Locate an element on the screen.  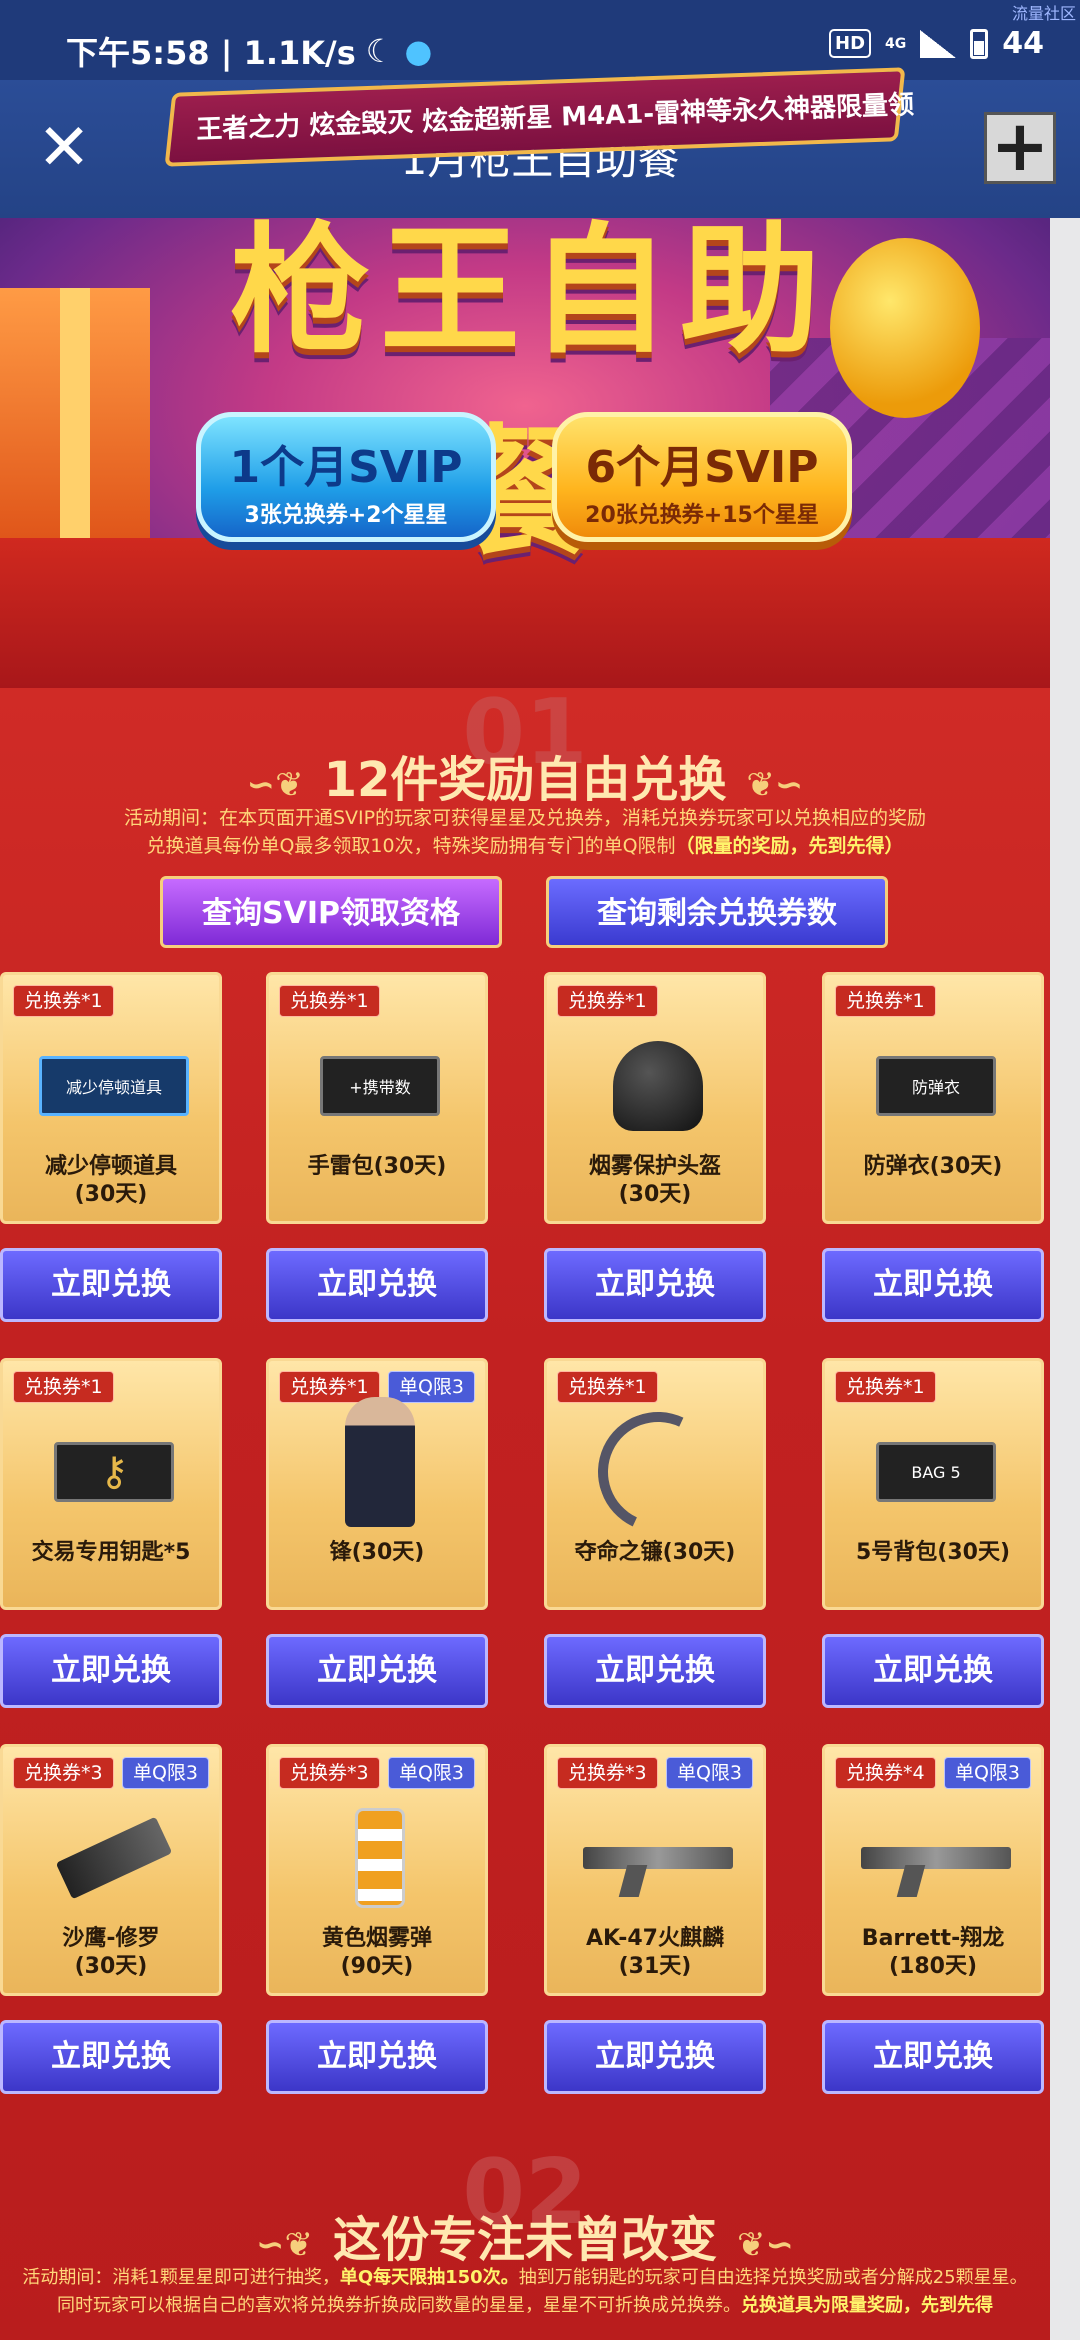
svip-6-main: 6个月SVIP is located at coordinates (702, 467).